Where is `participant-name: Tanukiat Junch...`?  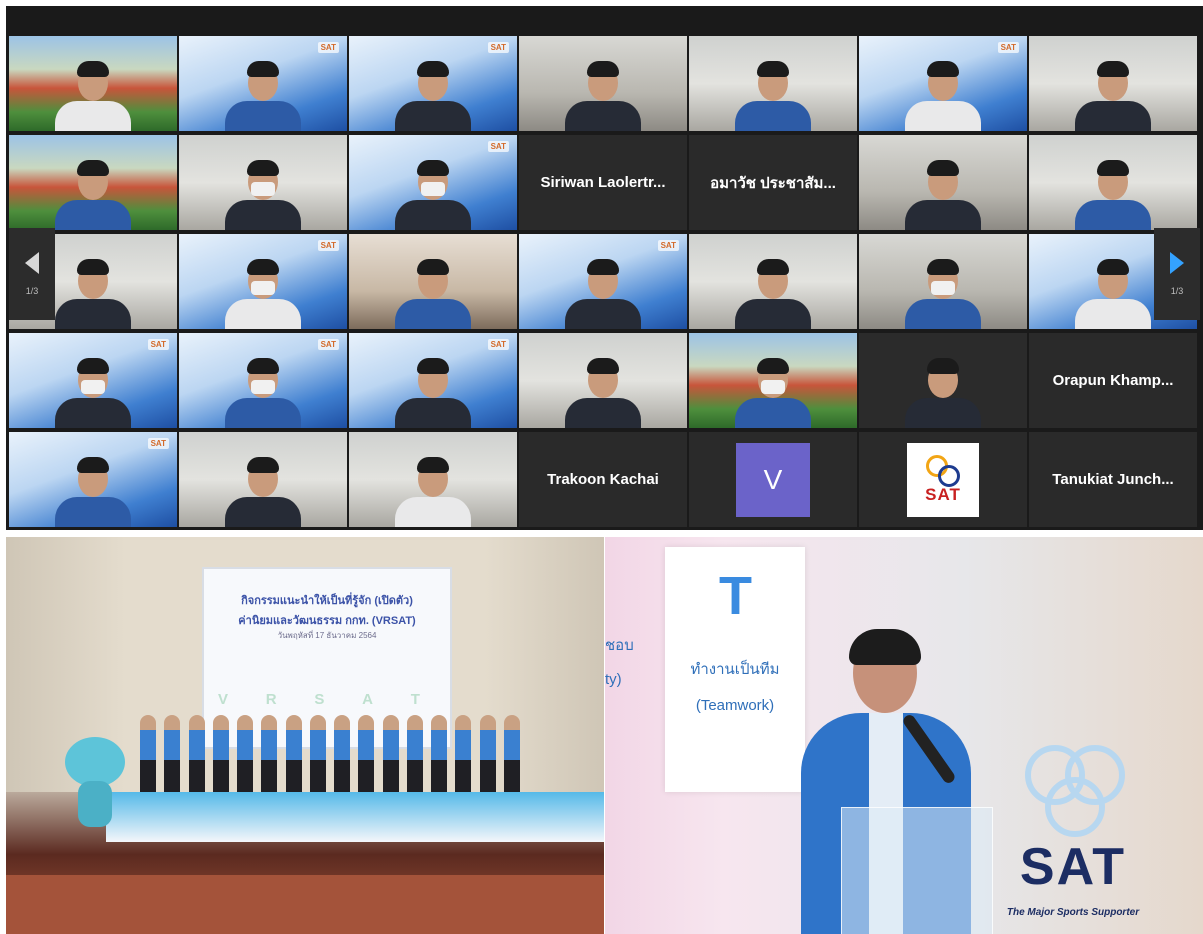 participant-name: Tanukiat Junch... is located at coordinates (1113, 479).